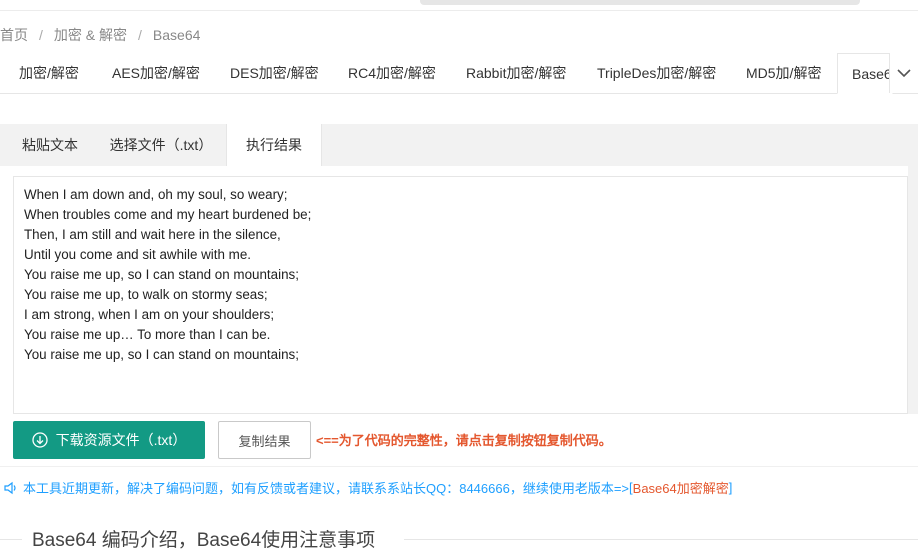 This screenshot has height=552, width=918. I want to click on download-button-label: 下载资源文件（.txt）, so click(121, 440).